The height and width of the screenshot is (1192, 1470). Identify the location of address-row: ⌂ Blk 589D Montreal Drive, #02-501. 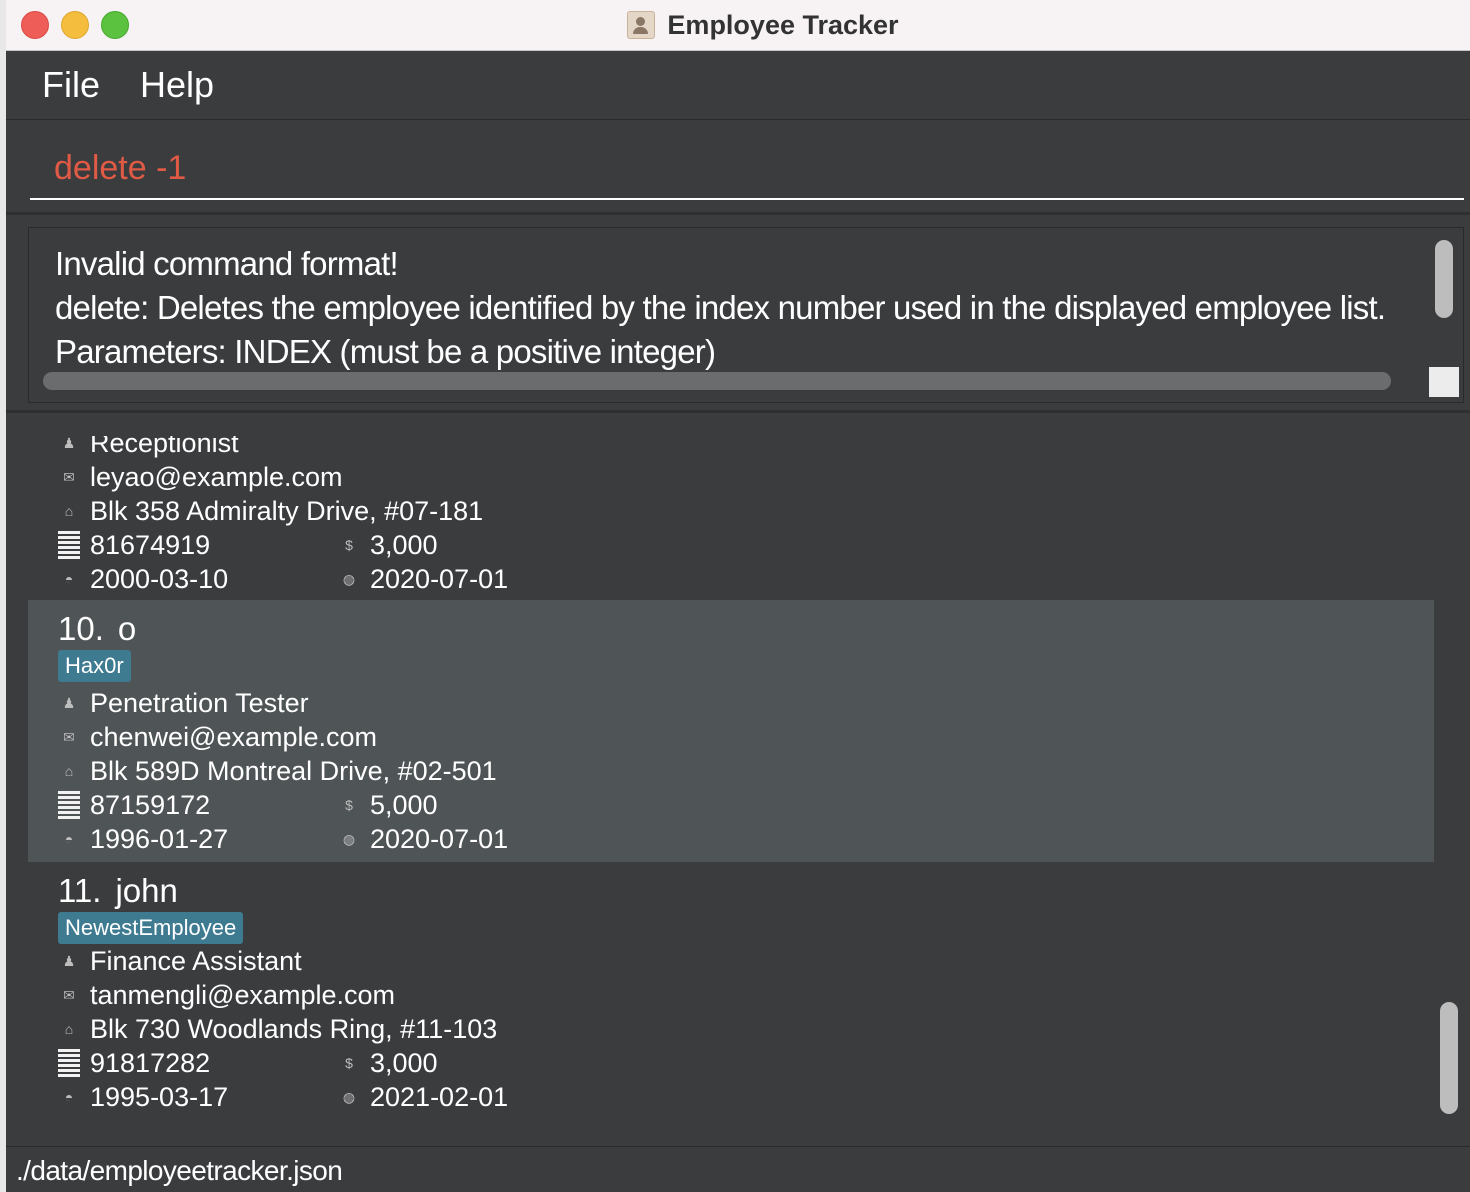
(277, 771).